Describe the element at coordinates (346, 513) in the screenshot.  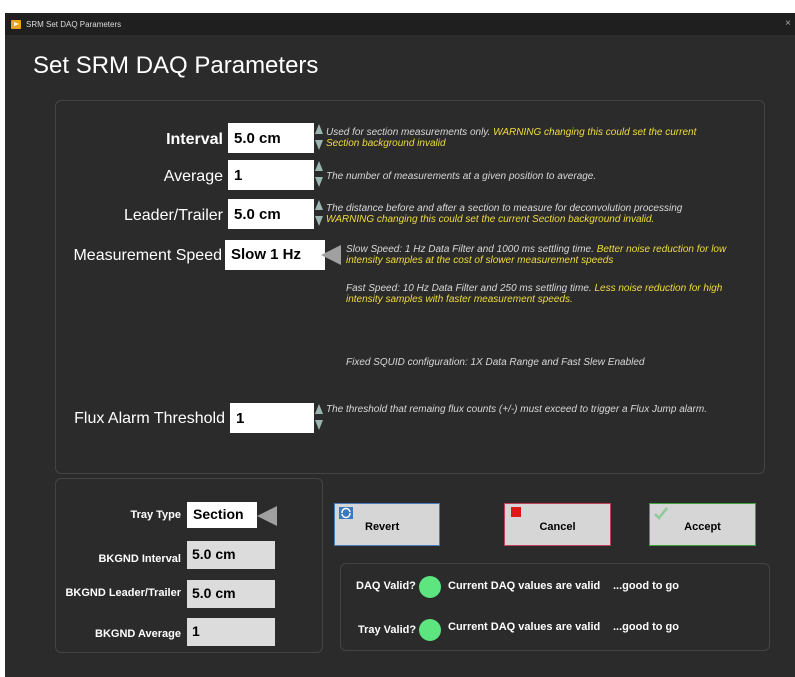
I see `refresh-icon` at that location.